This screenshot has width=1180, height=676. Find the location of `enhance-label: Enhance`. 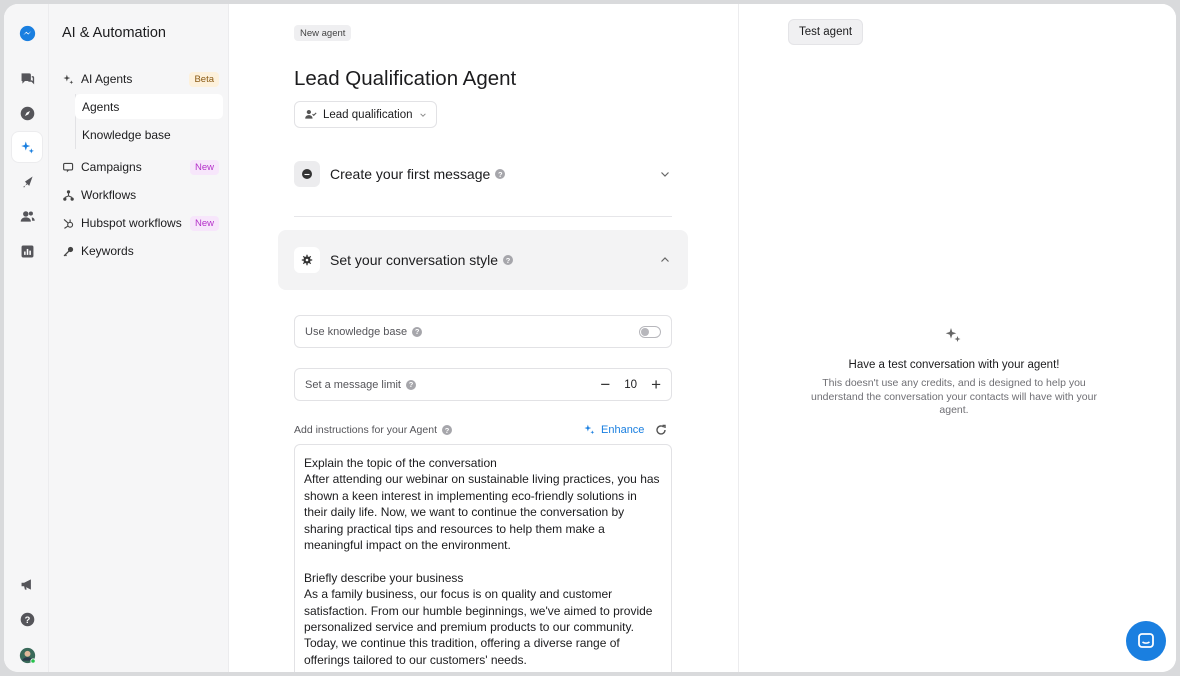

enhance-label: Enhance is located at coordinates (623, 429).